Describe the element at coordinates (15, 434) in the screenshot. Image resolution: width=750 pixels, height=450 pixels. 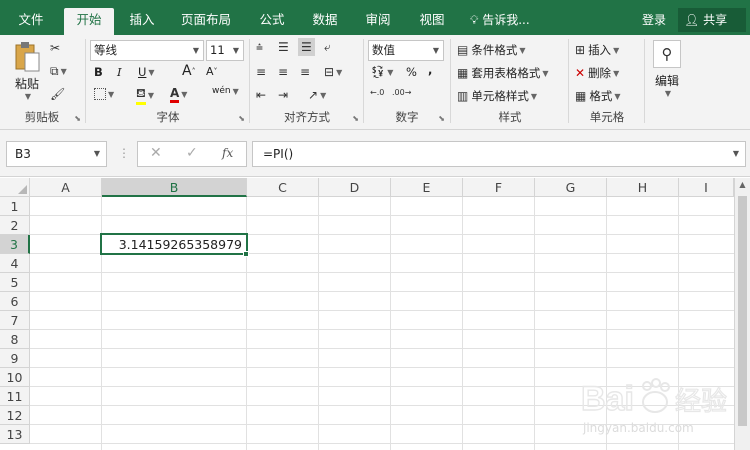
I see `row-header-13: 13` at that location.